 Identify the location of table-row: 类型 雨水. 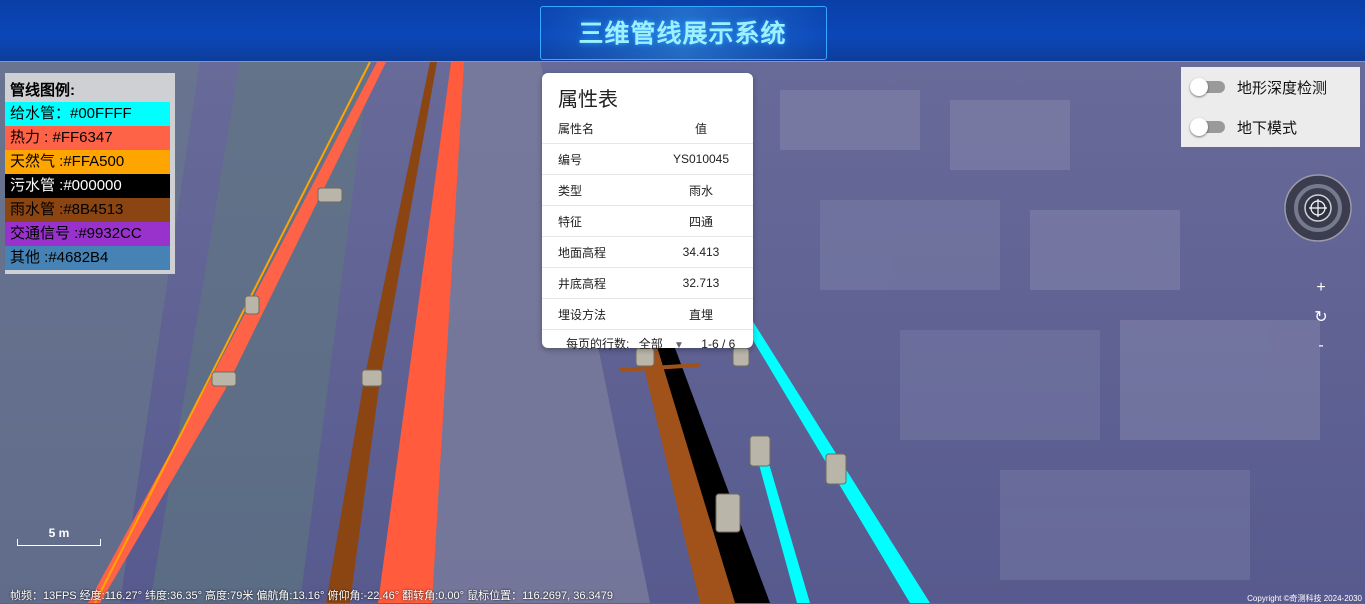
(647, 190).